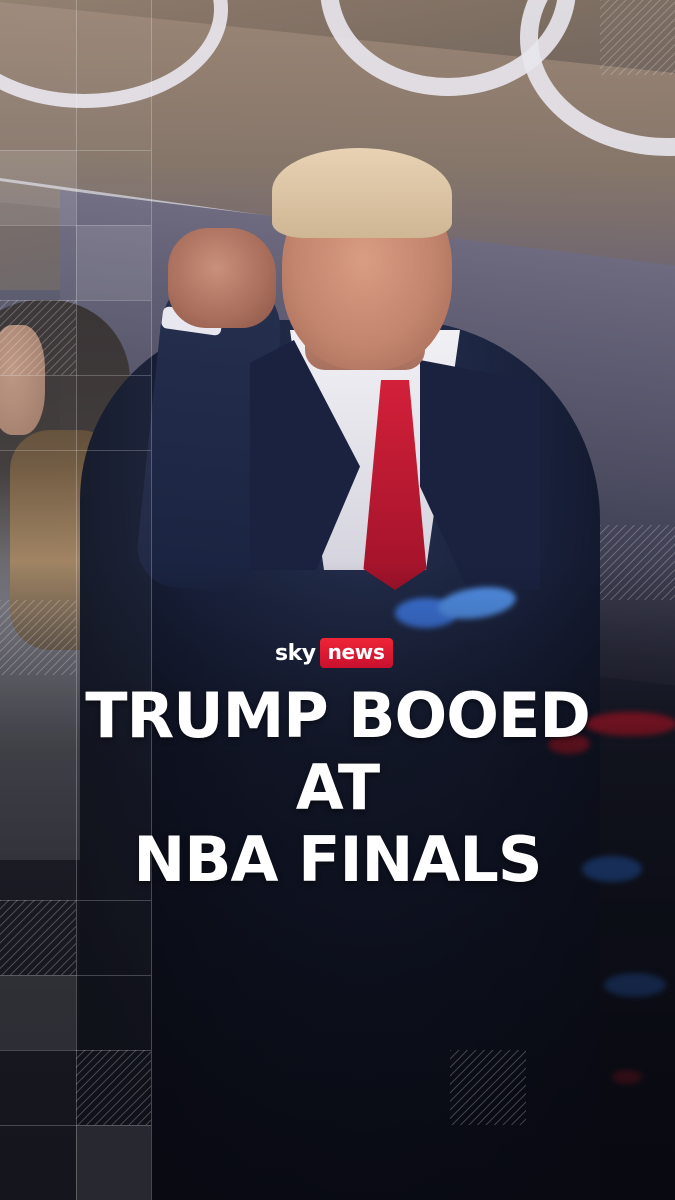 This screenshot has width=675, height=1200. I want to click on overlay-column, so click(113, 600).